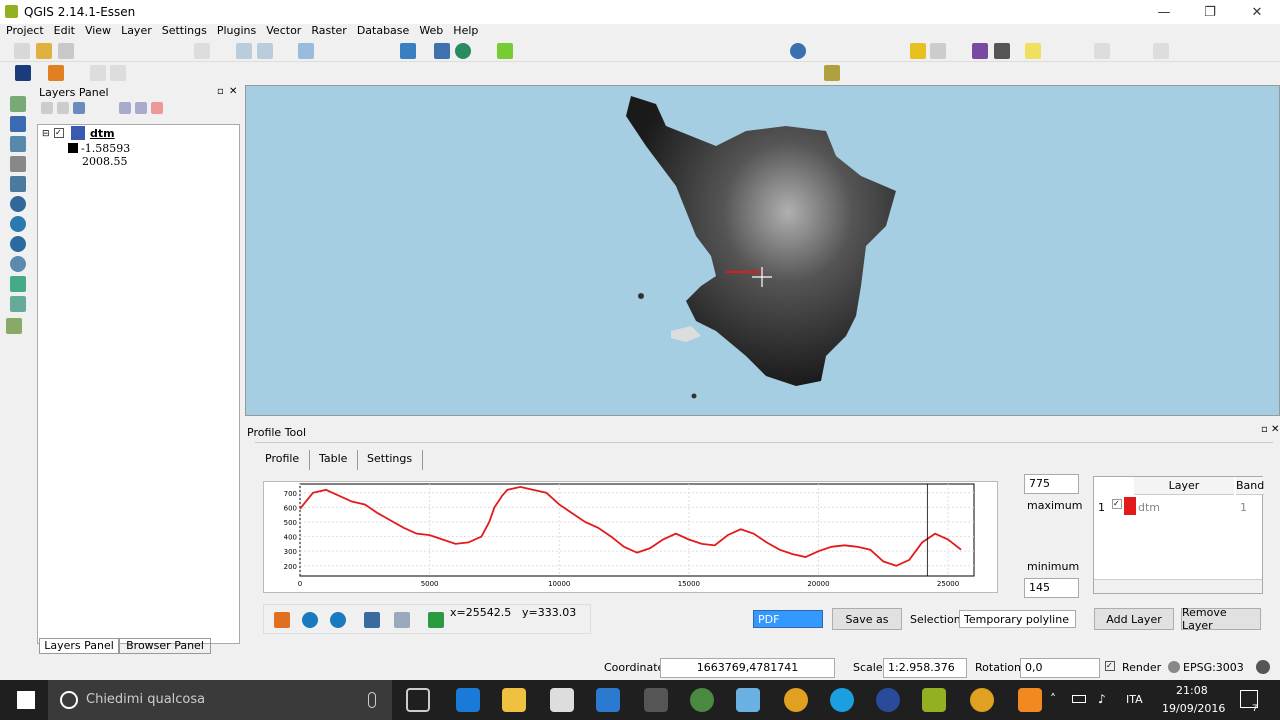 The width and height of the screenshot is (1280, 720). What do you see at coordinates (265, 51) in the screenshot?
I see `zoom-out-icon` at bounding box center [265, 51].